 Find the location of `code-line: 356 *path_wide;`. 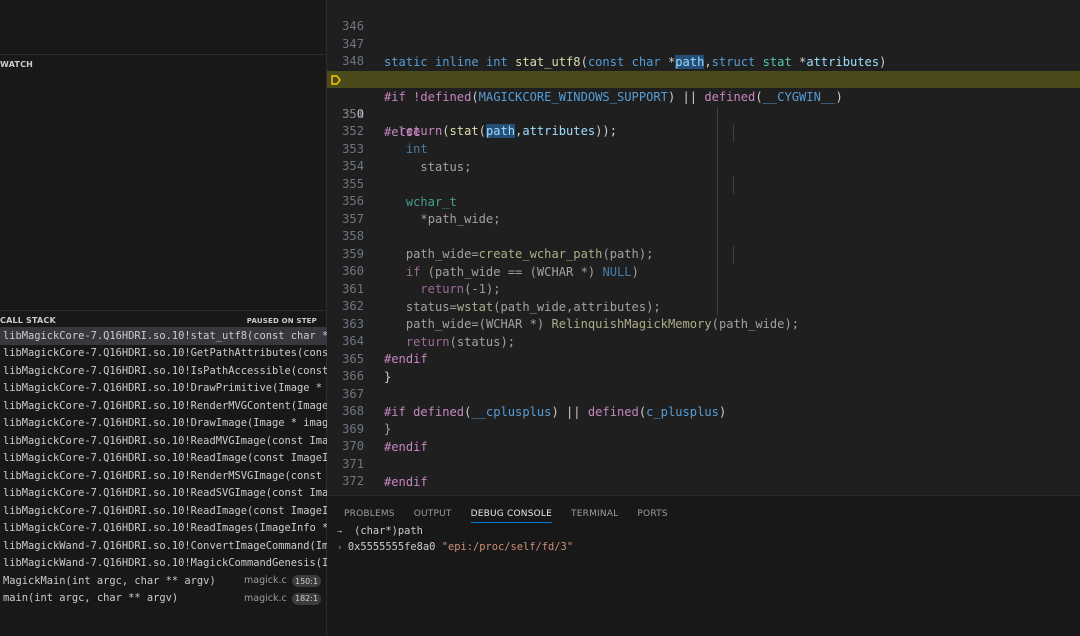

code-line: 356 *path_wide; is located at coordinates (703, 200).